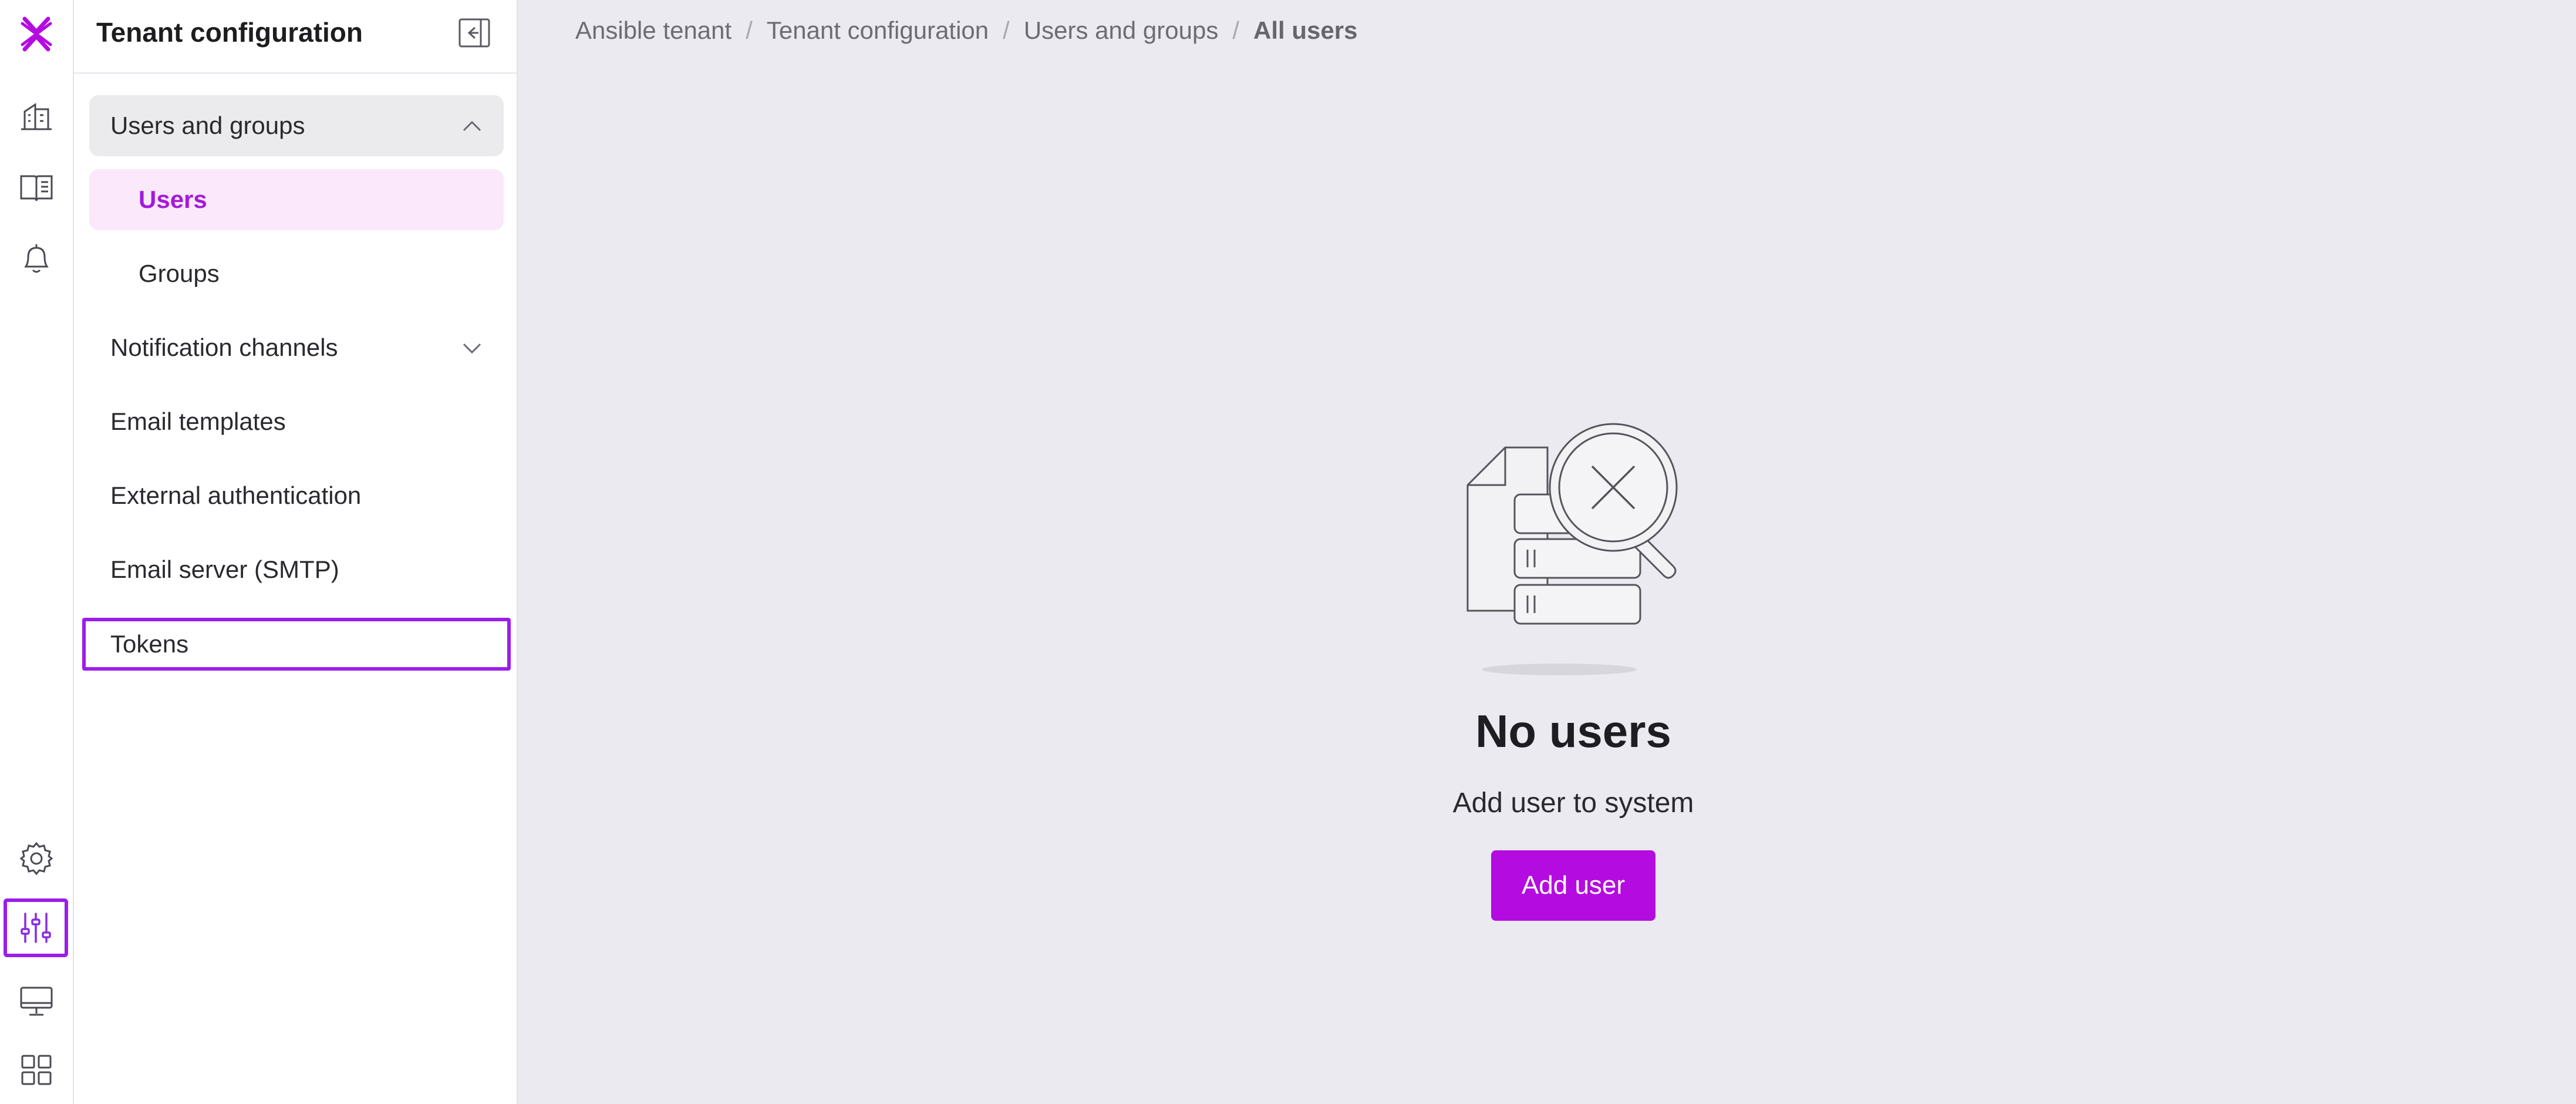 The image size is (2576, 1104). I want to click on nav-email-server-smtp: Email server (SMTP), so click(296, 569).